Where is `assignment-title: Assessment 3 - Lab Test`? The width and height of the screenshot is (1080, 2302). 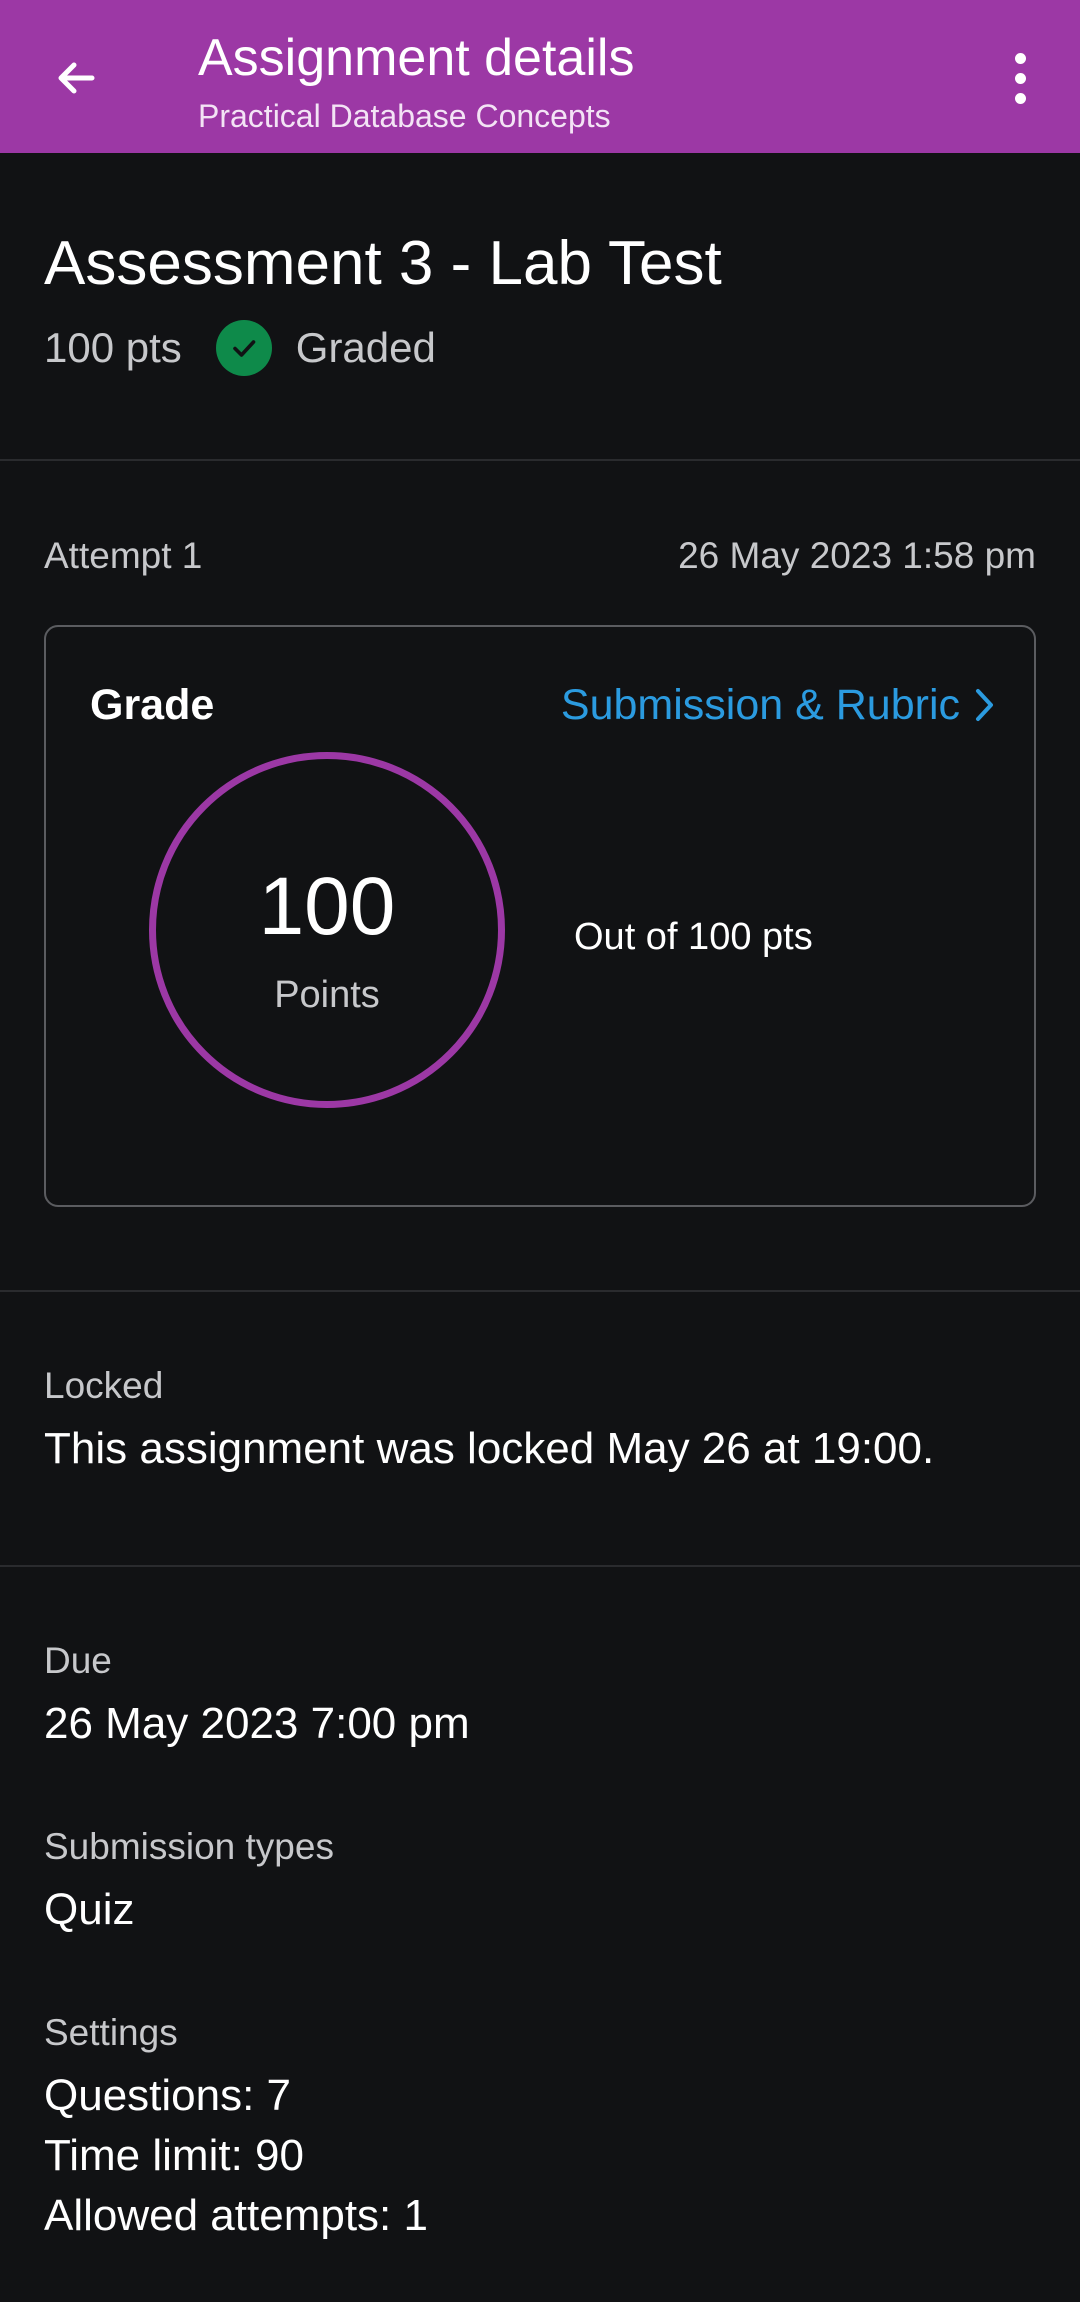 assignment-title: Assessment 3 - Lab Test is located at coordinates (383, 263).